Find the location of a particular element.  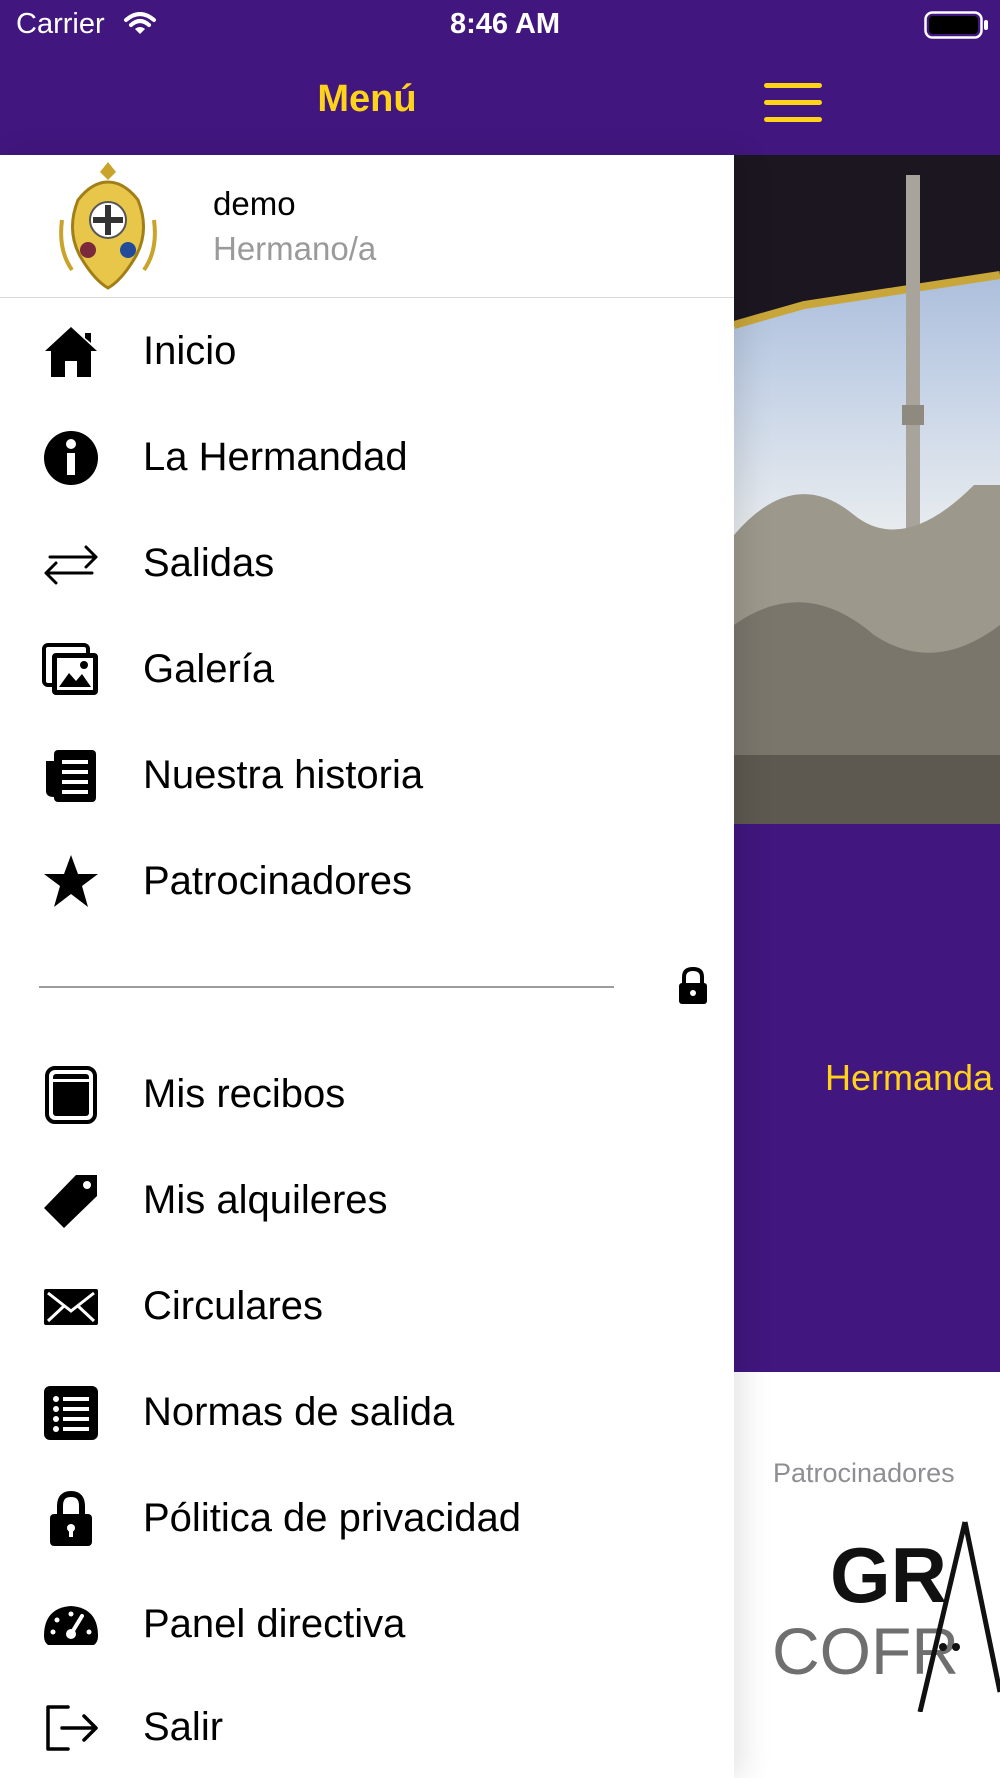

menu-item-politica-de-privacidad: Pólitica de privacidad is located at coordinates (367, 1518).